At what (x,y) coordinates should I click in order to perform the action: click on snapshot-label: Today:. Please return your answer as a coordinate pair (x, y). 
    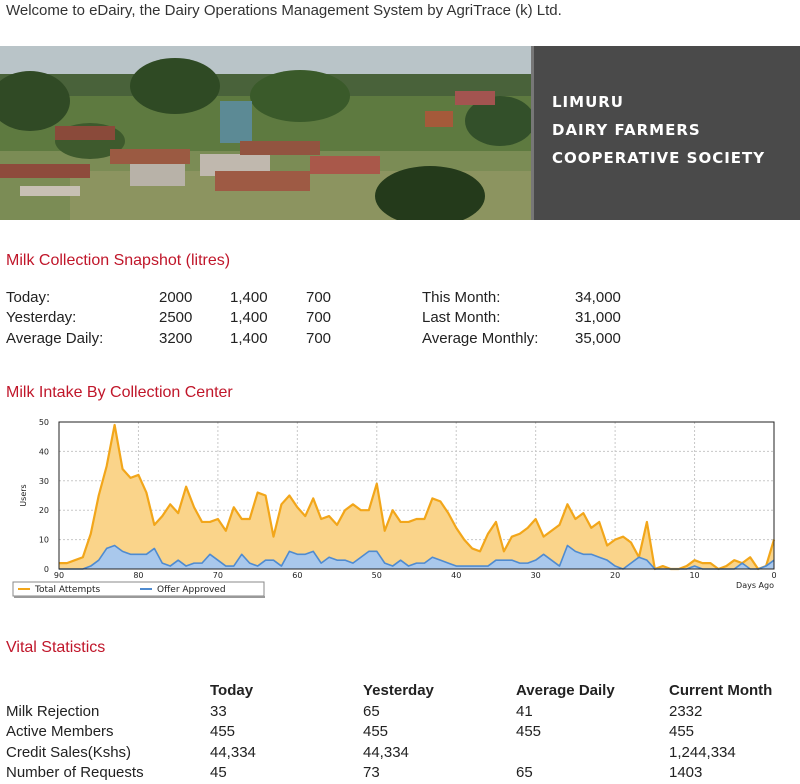
    Looking at the image, I should click on (28, 297).